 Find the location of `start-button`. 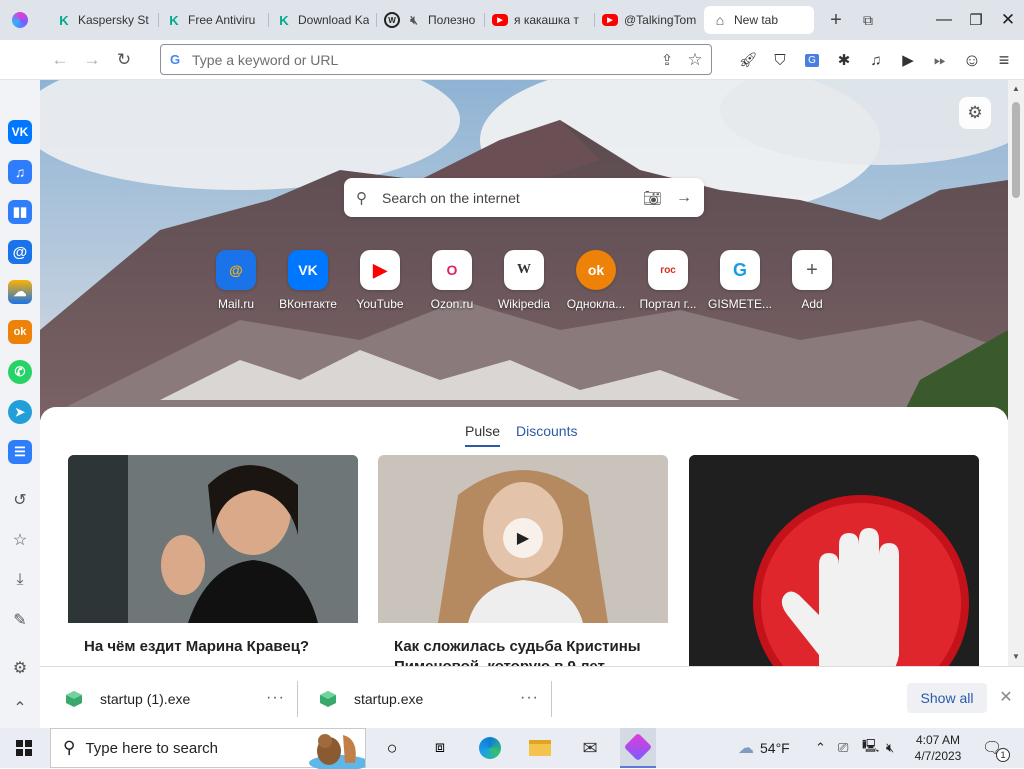

start-button is located at coordinates (24, 748).